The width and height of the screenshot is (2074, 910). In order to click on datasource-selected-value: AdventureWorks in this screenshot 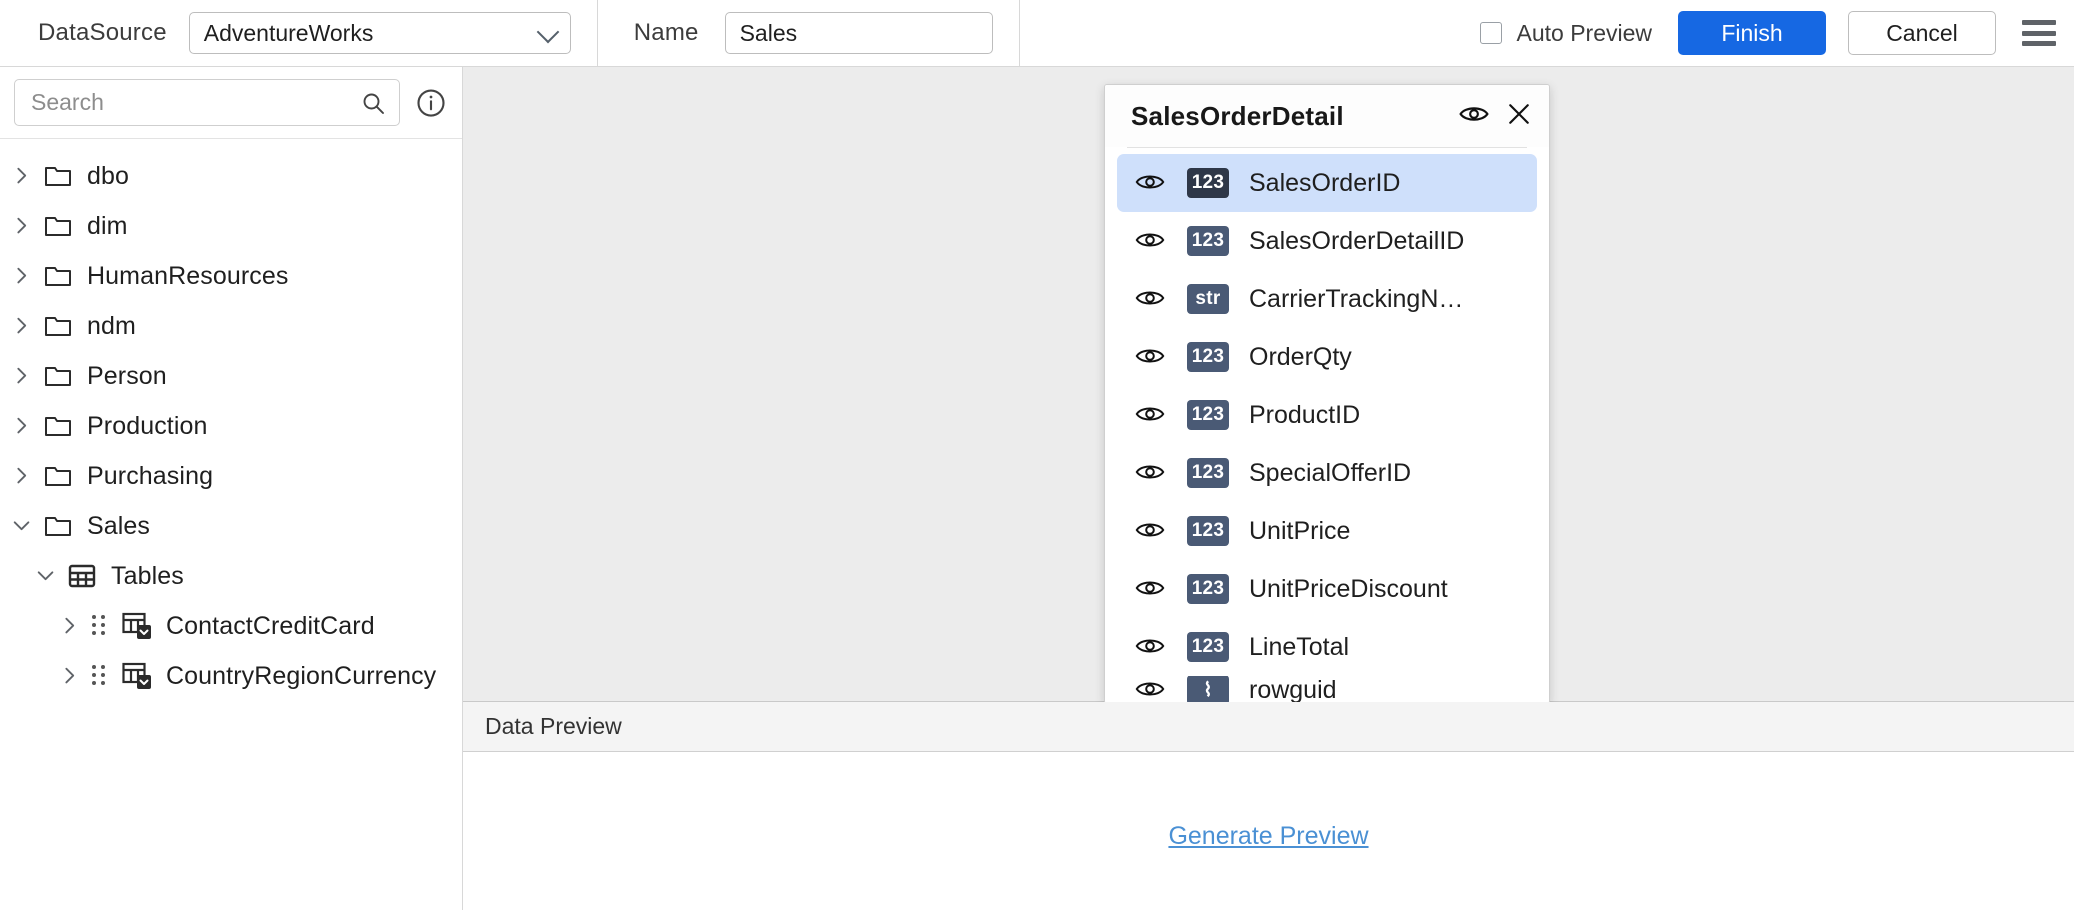, I will do `click(288, 32)`.